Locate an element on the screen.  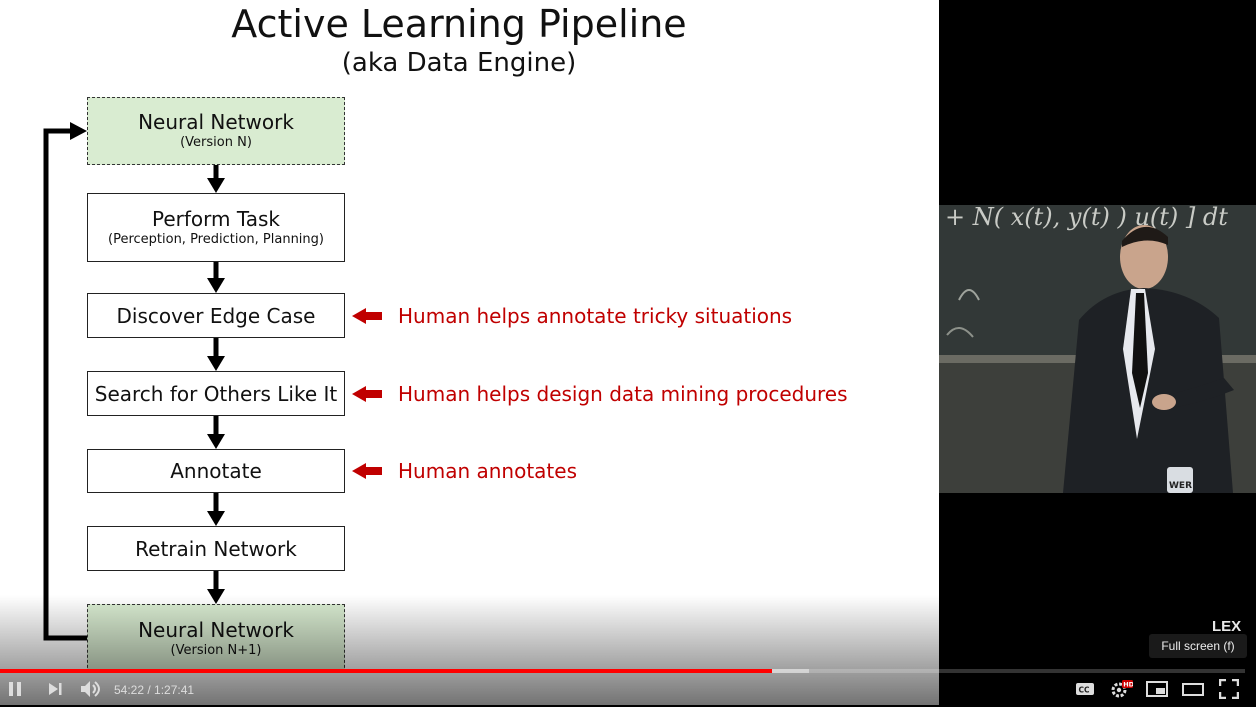
step-neural-network-n-plus-1: Neural Network (Version N+1) is located at coordinates (216, 638).